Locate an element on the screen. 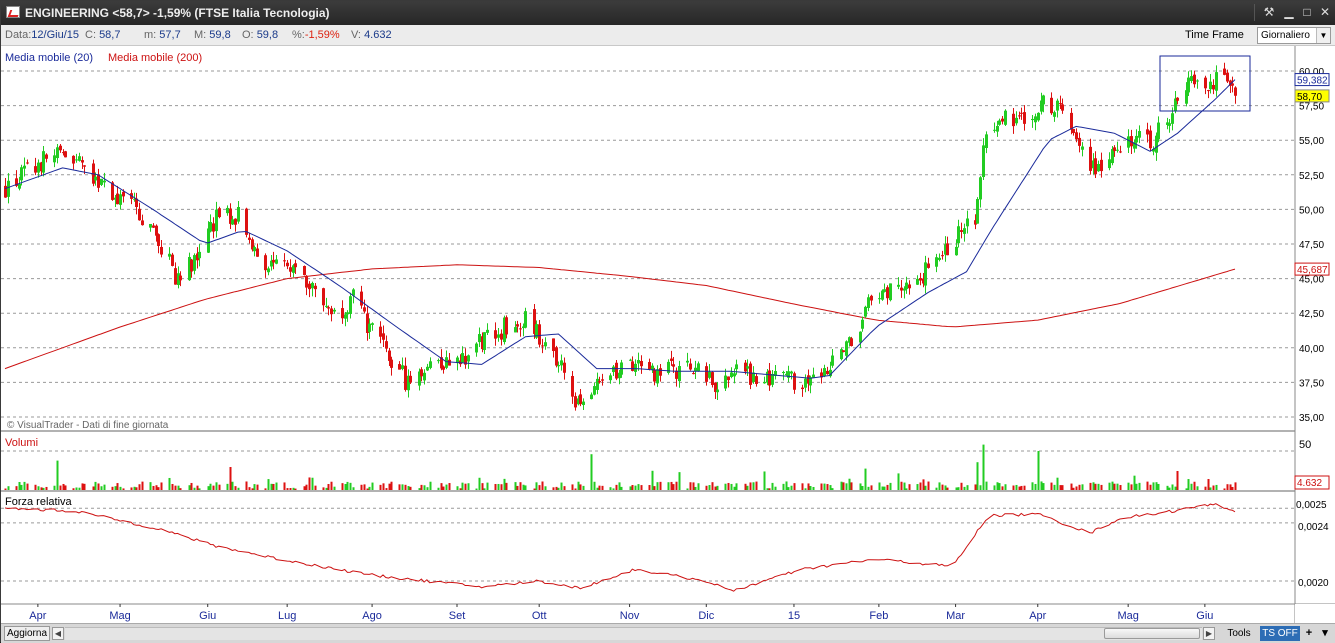 This screenshot has height=643, width=1335. close-icon: ✕ is located at coordinates (1325, 12).